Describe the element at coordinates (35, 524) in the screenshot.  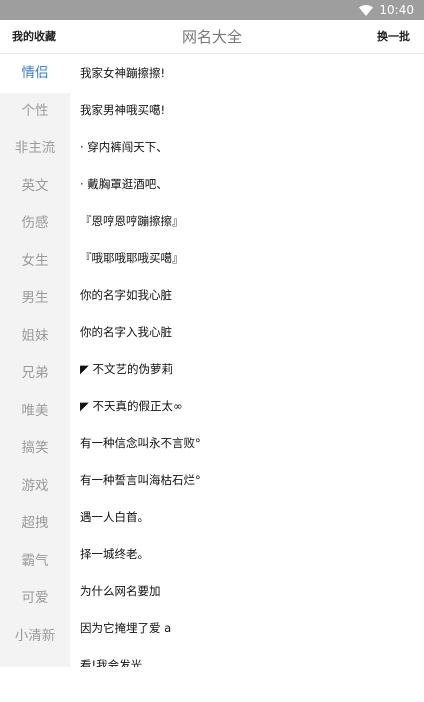
I see `sidebar-item-cool: 超拽` at that location.